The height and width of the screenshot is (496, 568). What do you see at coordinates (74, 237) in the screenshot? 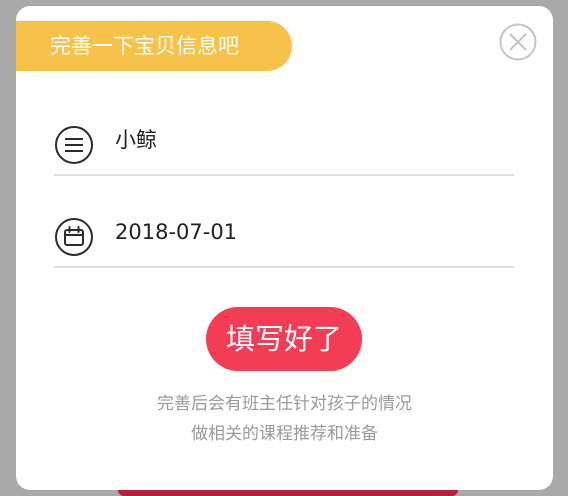
I see `calendar-icon` at bounding box center [74, 237].